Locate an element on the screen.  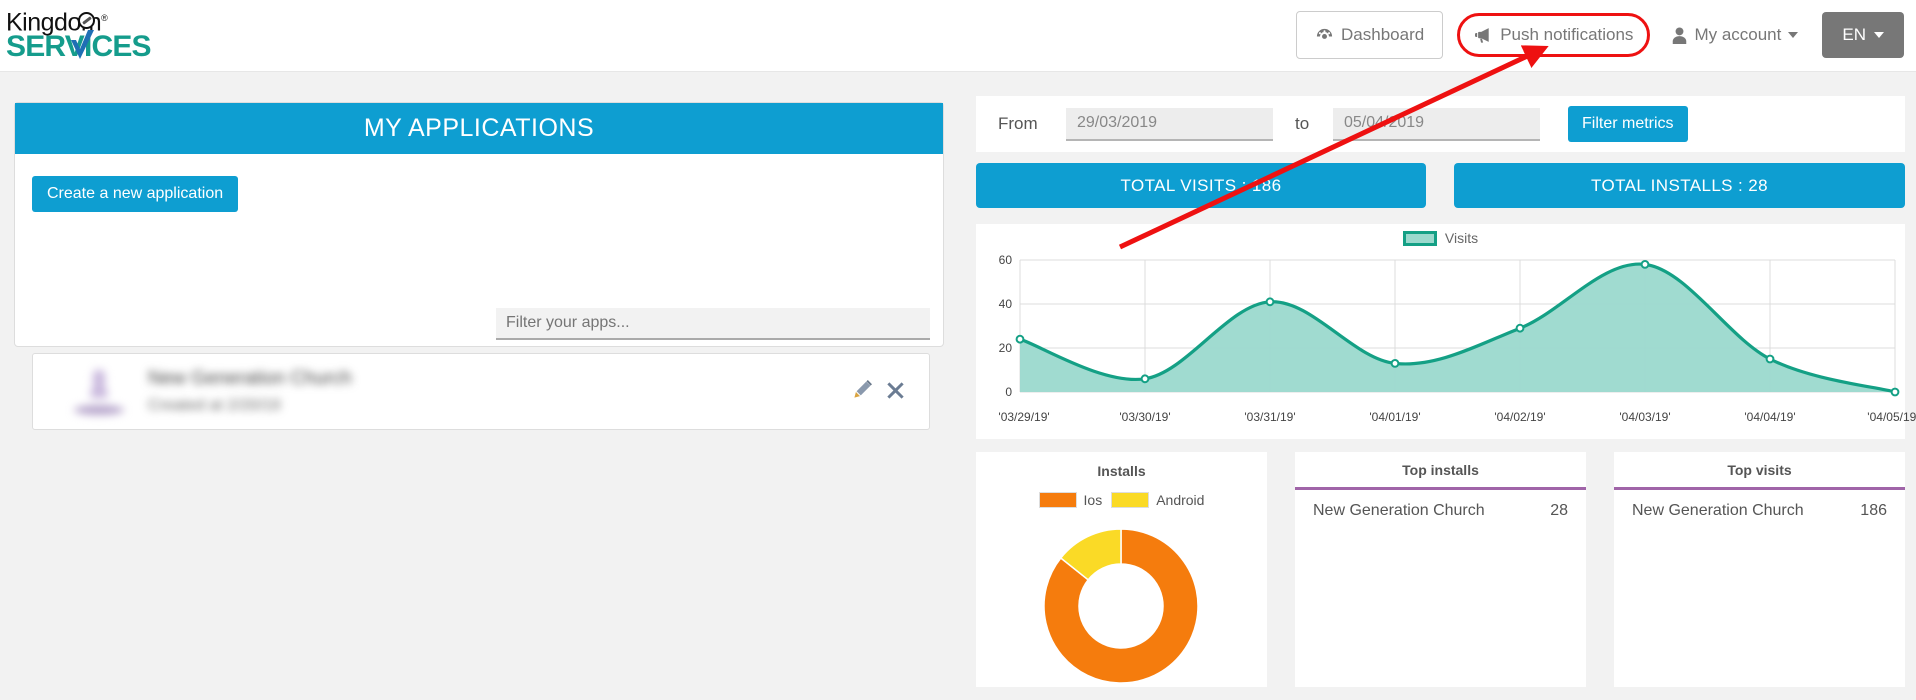
total-installs-card: TOTAL INSTALLS : 28 is located at coordinates (1679, 185).